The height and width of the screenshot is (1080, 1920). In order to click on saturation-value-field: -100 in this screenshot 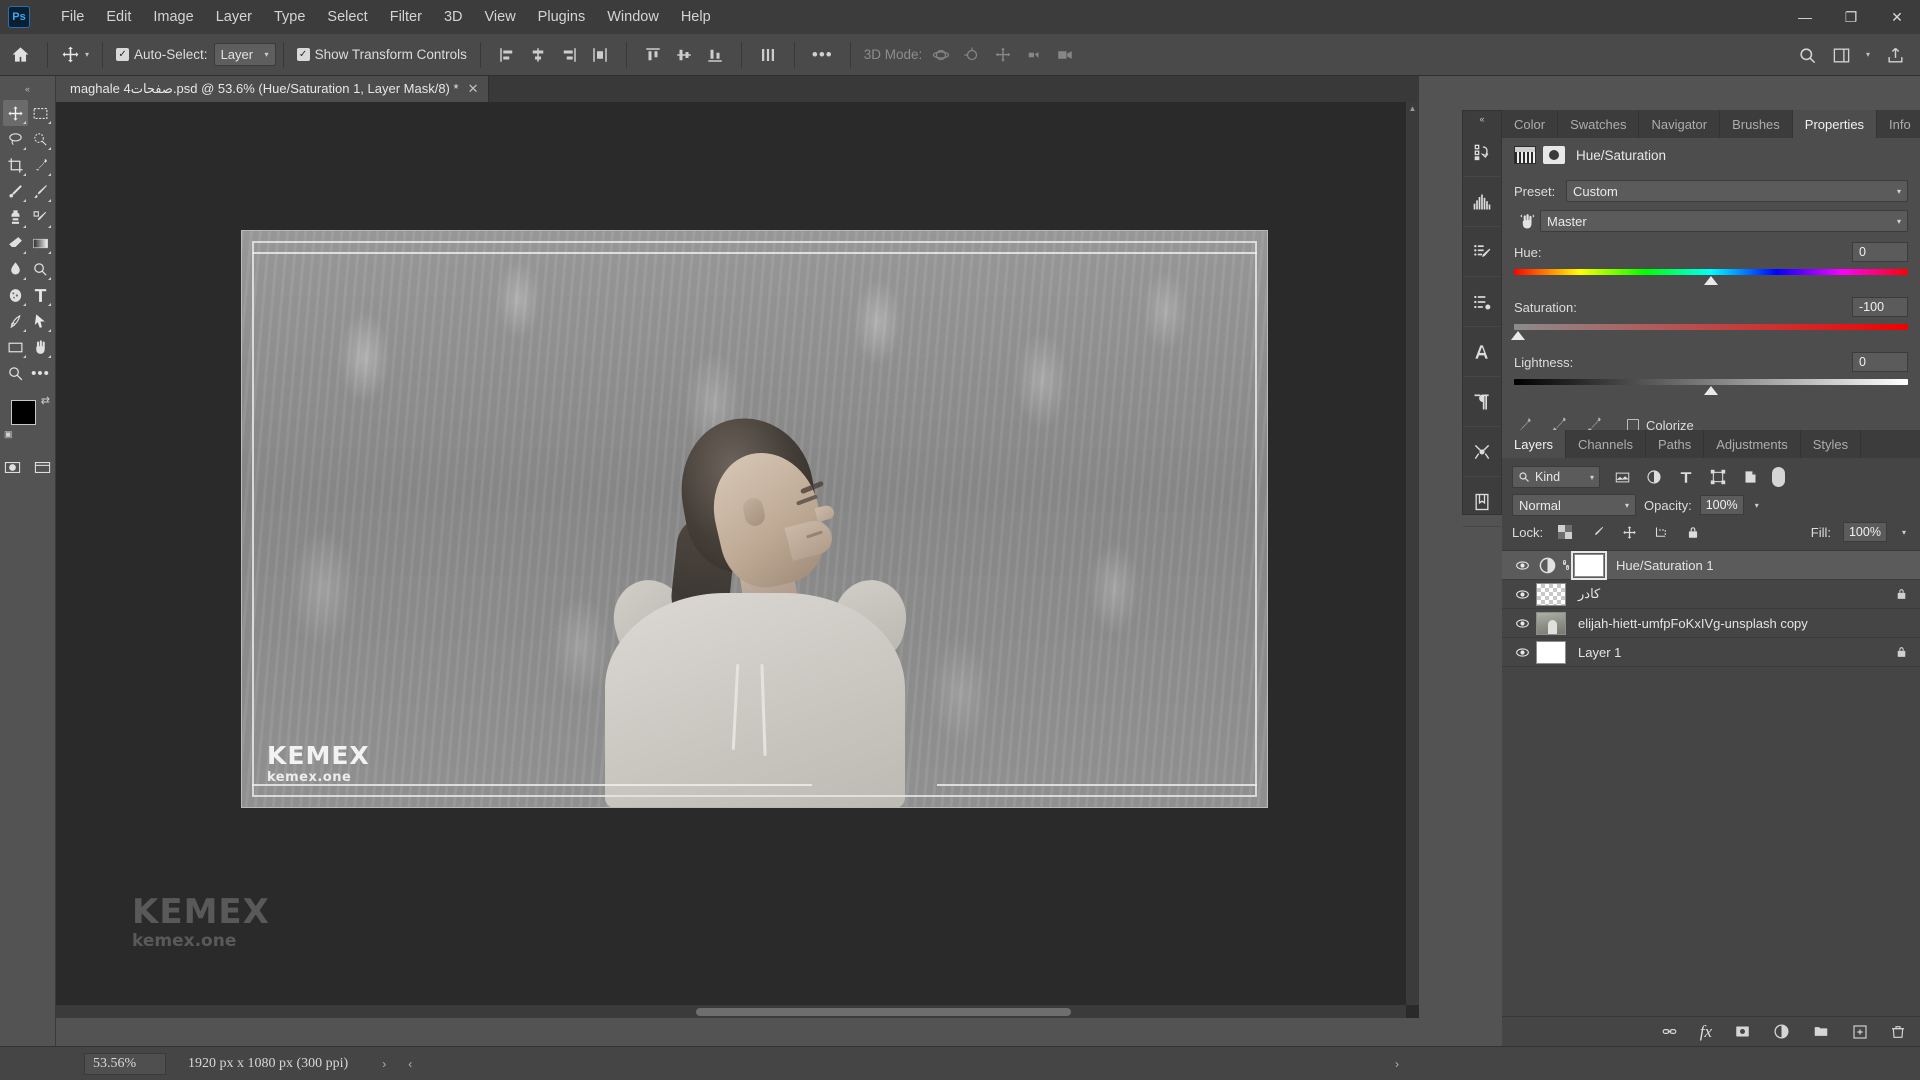, I will do `click(1880, 307)`.